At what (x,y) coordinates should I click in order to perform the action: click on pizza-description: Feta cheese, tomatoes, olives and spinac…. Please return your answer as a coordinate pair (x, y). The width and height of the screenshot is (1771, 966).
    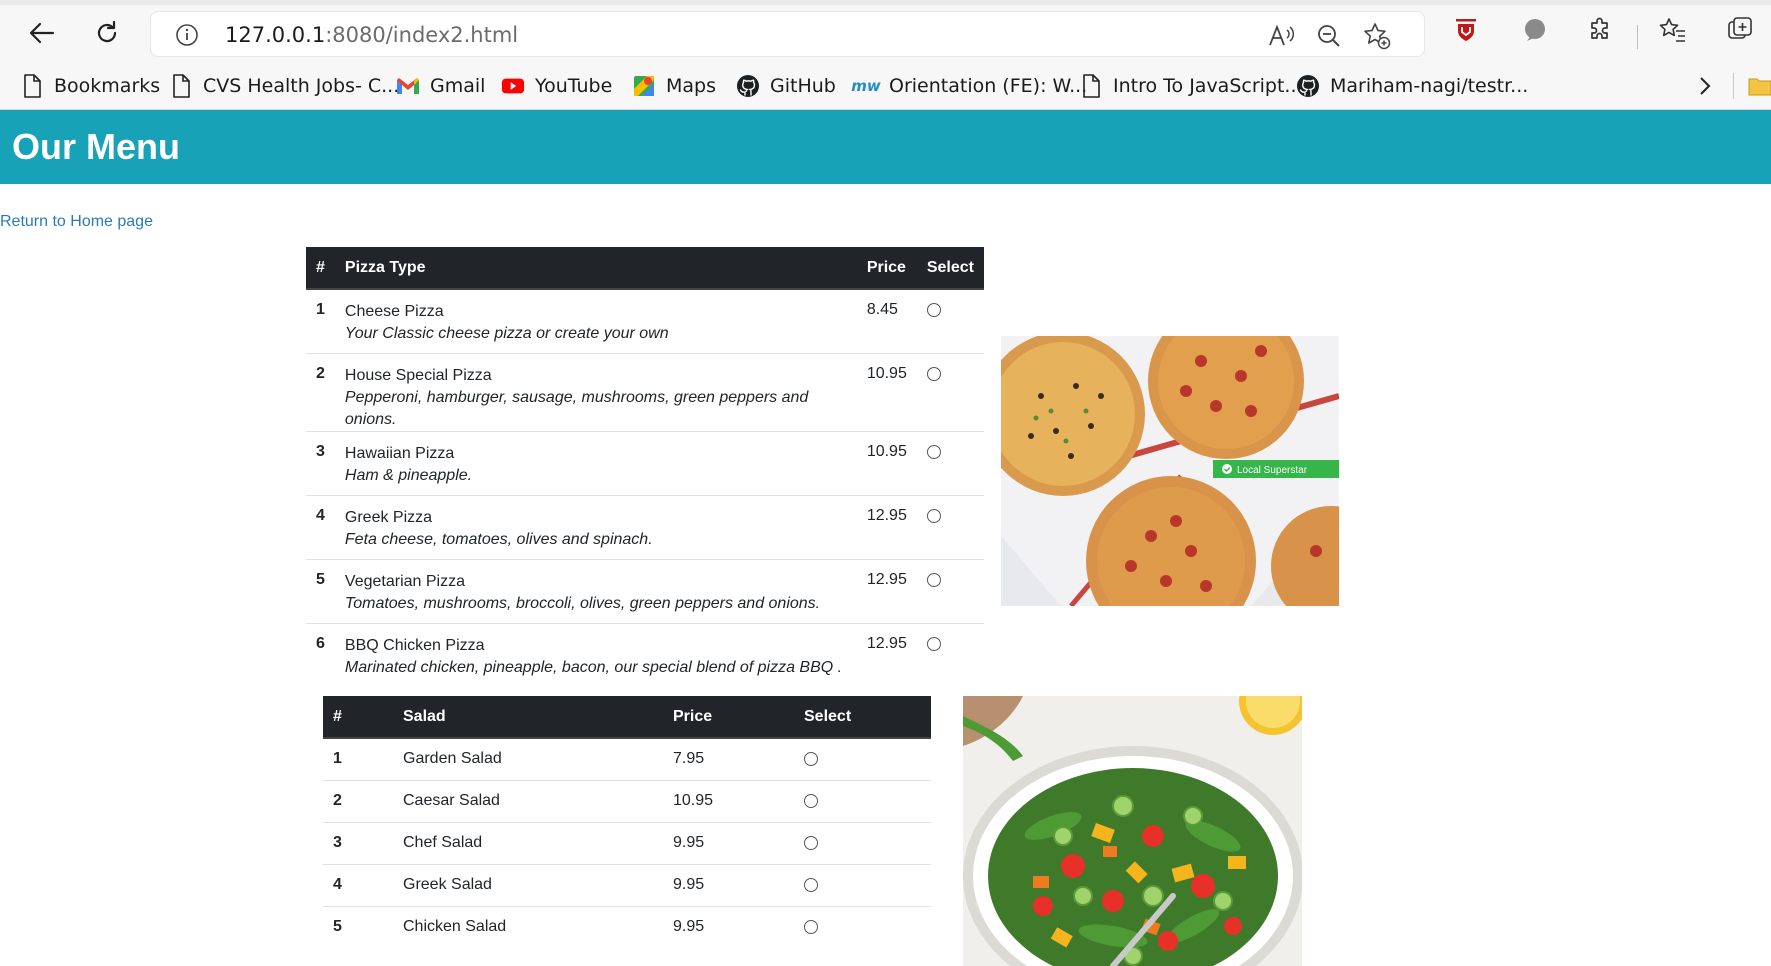
    Looking at the image, I should click on (498, 539).